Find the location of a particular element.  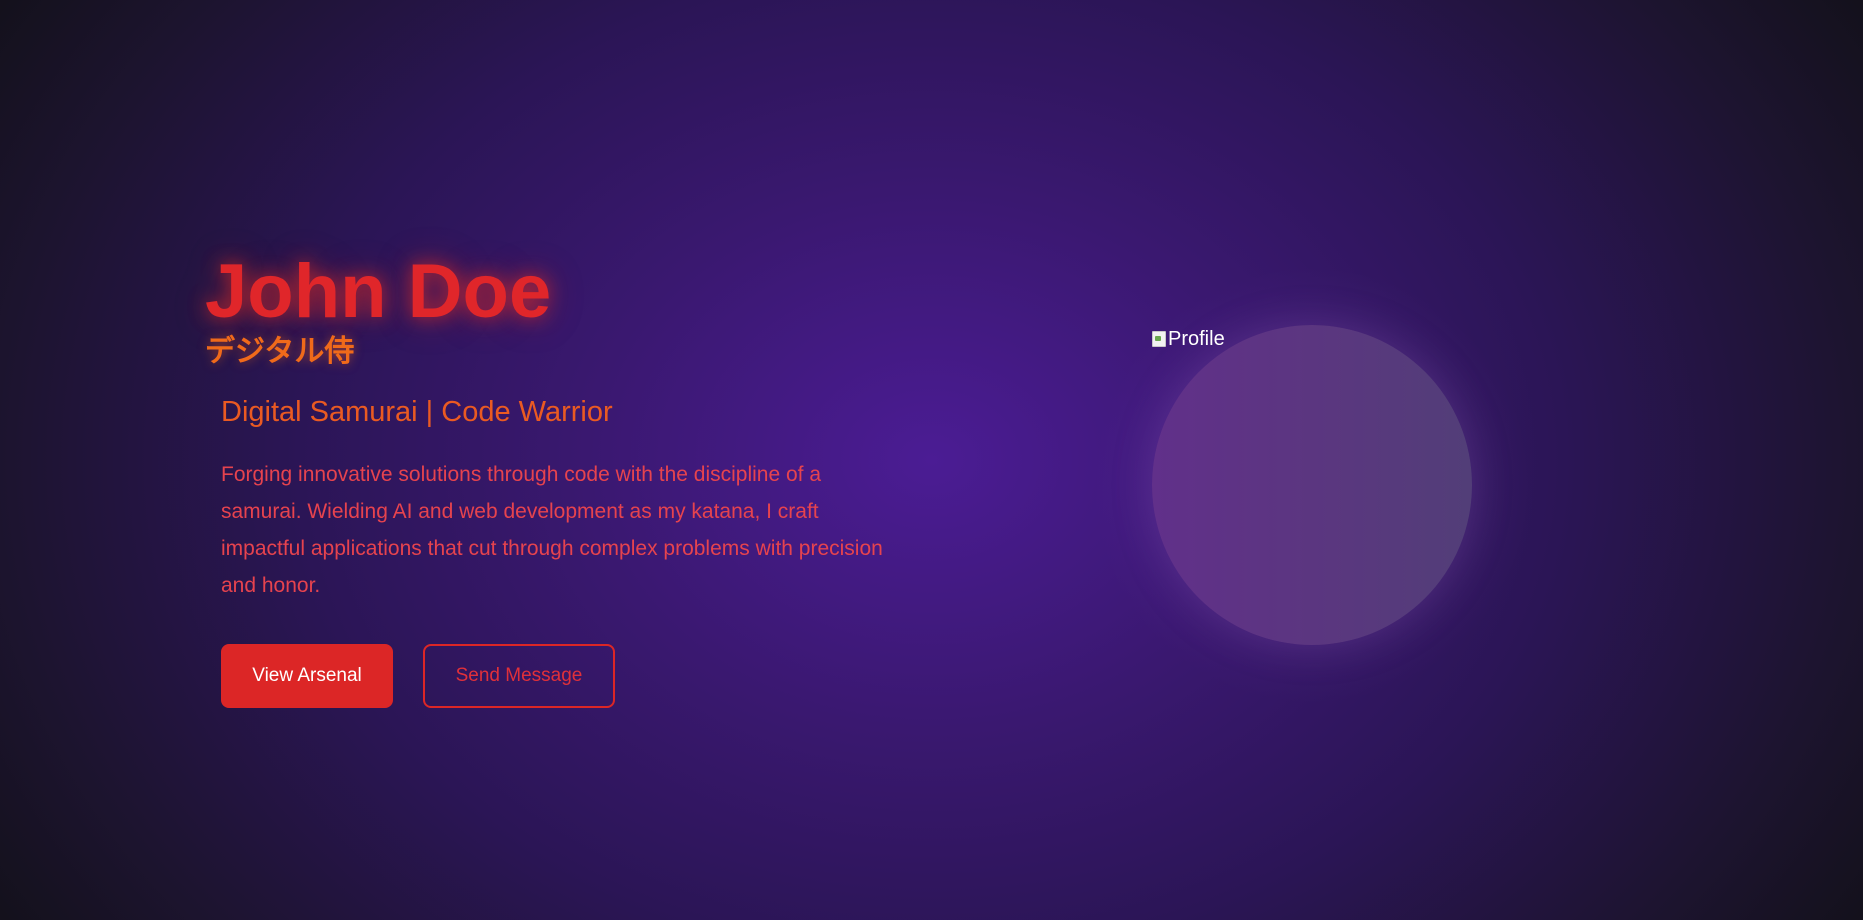

hero-buttons: View Arsenal Send Message is located at coordinates (563, 676).